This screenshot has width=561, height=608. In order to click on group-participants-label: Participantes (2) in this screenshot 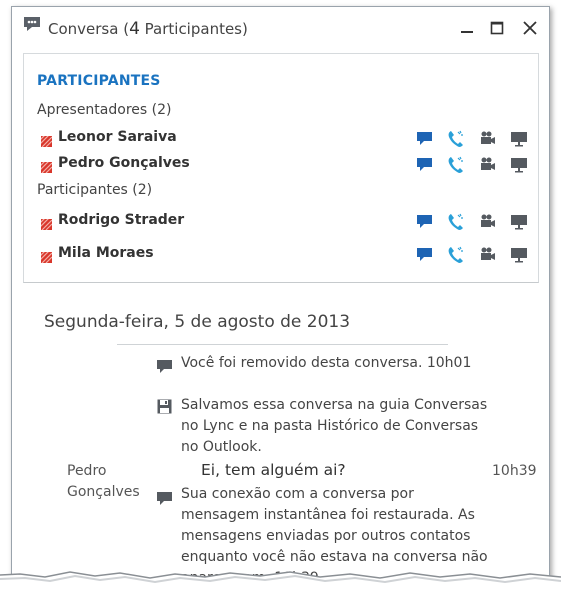, I will do `click(95, 190)`.